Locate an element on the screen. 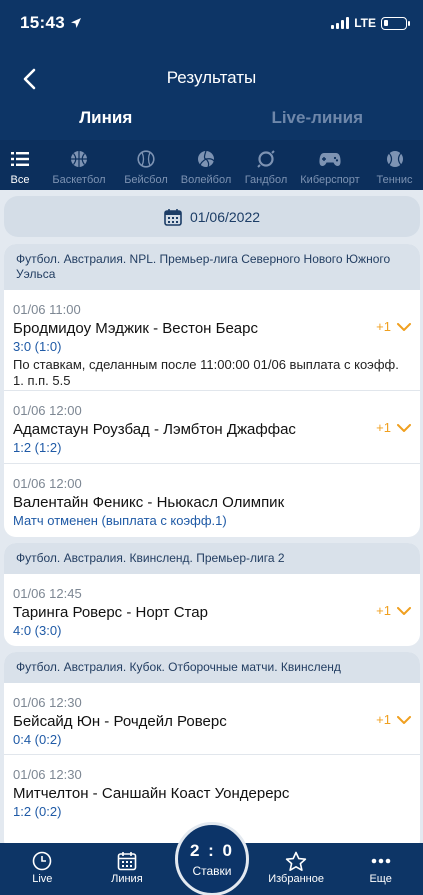 The width and height of the screenshot is (423, 895). sport-filter-volleyball: Волейбол is located at coordinates (206, 165).